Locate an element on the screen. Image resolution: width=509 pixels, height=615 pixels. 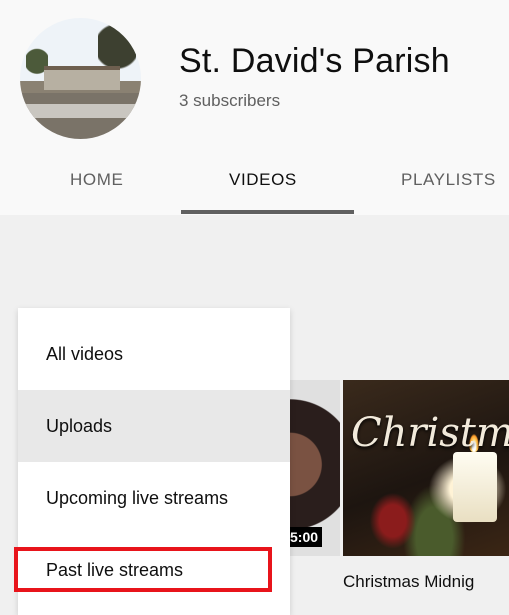
video-title: Christmas Midnig is located at coordinates (408, 582).